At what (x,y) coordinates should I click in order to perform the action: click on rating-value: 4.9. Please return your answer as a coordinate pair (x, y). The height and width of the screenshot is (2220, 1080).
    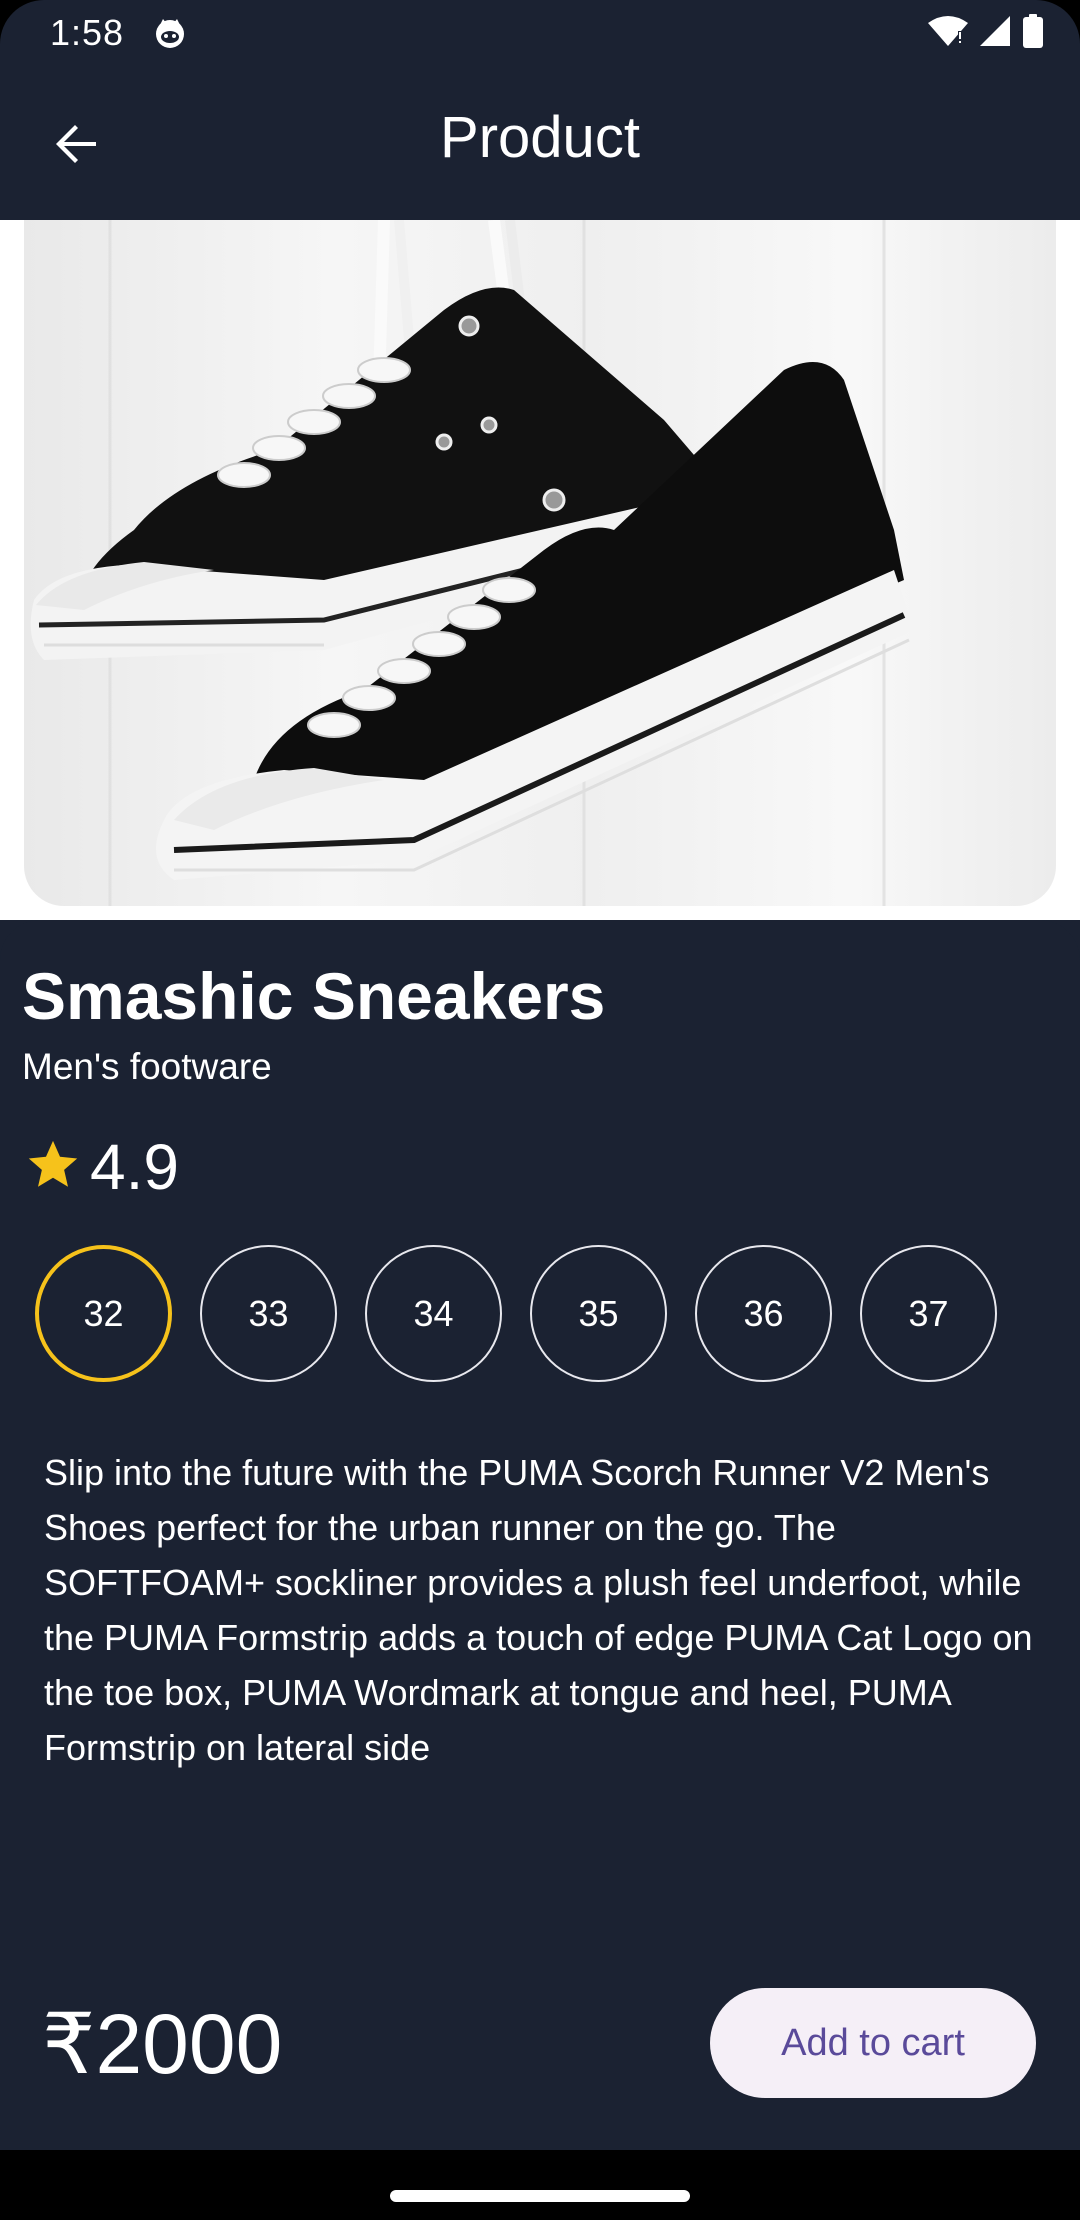
    Looking at the image, I should click on (134, 1167).